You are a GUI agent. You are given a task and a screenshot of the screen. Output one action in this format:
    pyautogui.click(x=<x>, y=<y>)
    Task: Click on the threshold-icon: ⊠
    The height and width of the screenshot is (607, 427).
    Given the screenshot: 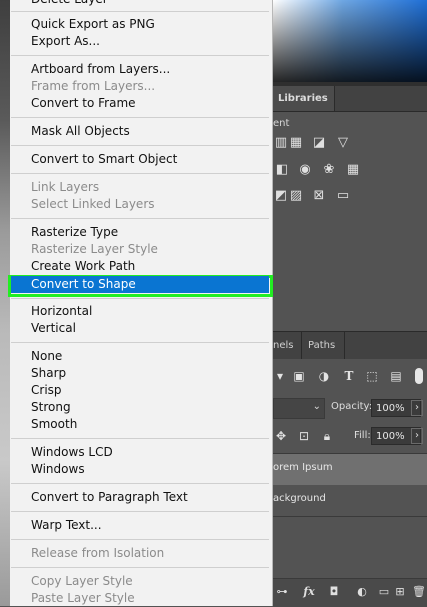 What is the action you would take?
    pyautogui.click(x=319, y=196)
    